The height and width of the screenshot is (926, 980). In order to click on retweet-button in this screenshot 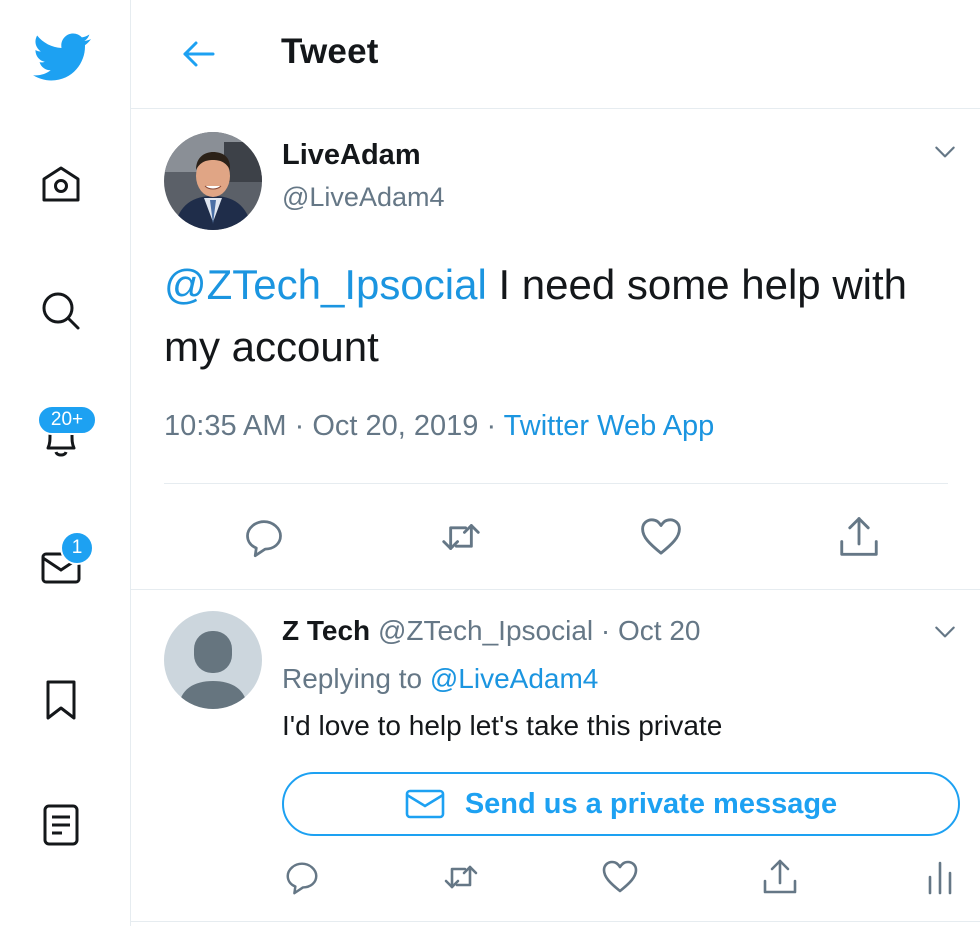, I will do `click(461, 537)`.